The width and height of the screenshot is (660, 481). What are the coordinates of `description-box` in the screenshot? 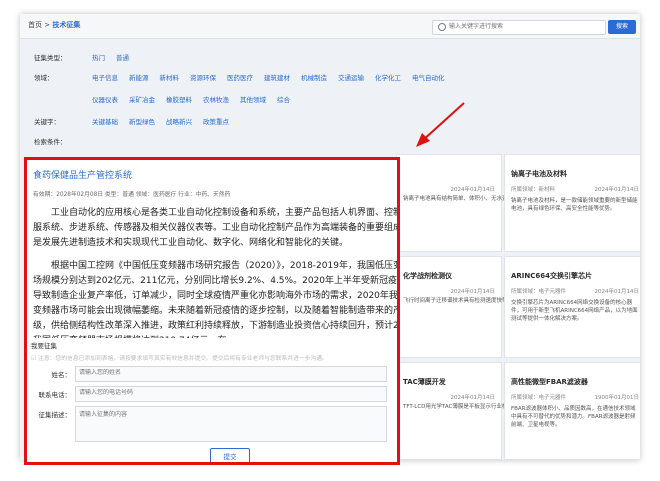 It's located at (231, 424).